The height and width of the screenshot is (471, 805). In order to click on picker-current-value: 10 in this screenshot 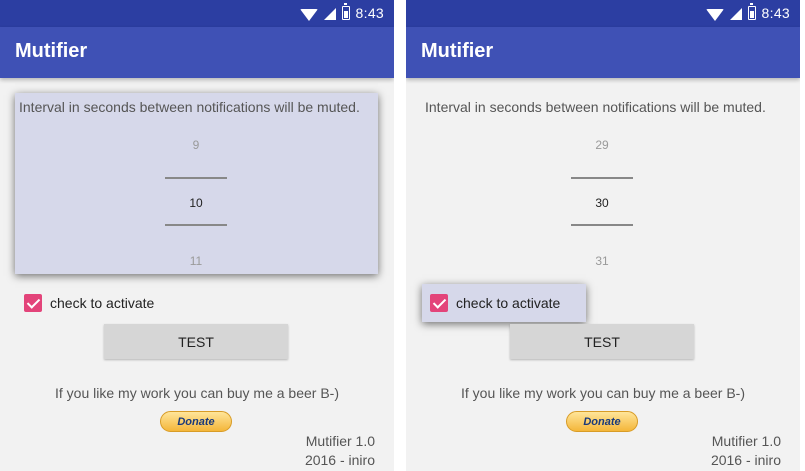, I will do `click(196, 203)`.